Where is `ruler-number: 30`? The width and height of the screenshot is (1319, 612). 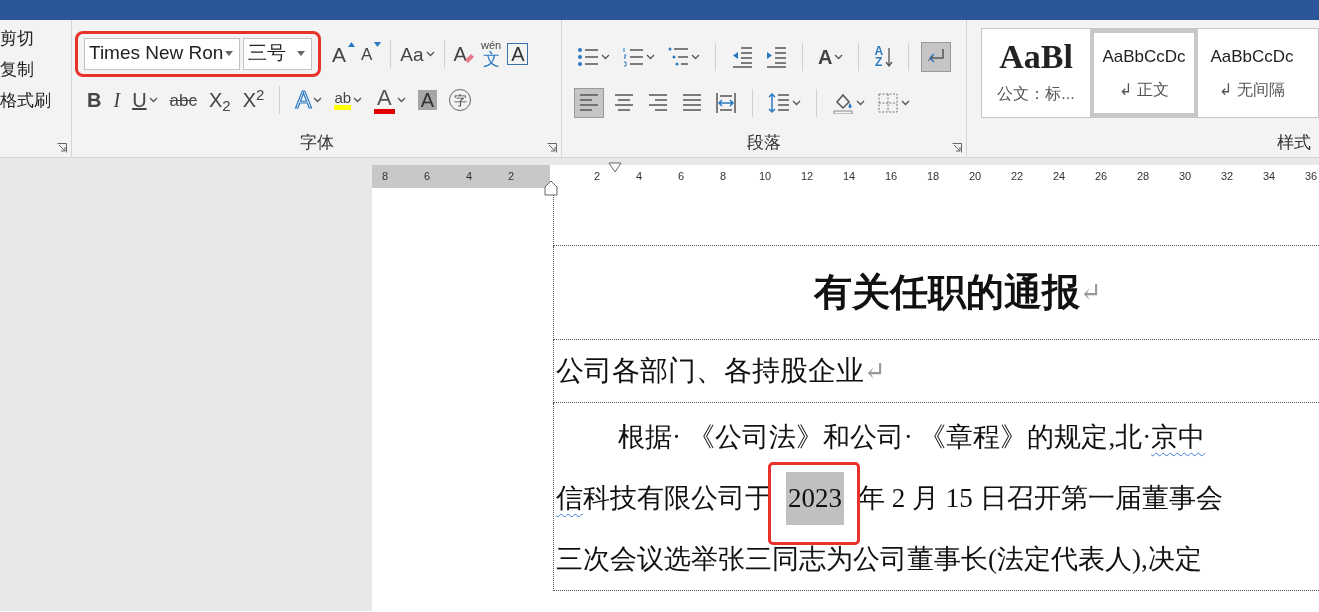
ruler-number: 30 is located at coordinates (1185, 176).